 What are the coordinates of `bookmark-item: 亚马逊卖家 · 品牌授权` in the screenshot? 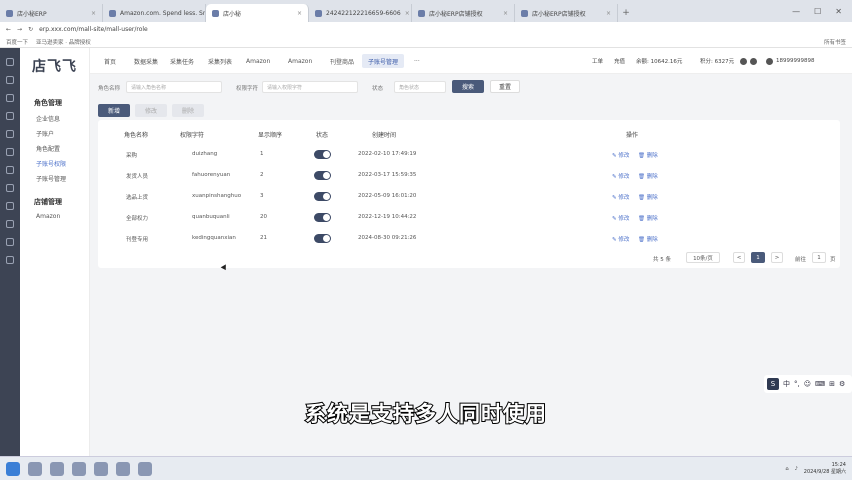 It's located at (63, 42).